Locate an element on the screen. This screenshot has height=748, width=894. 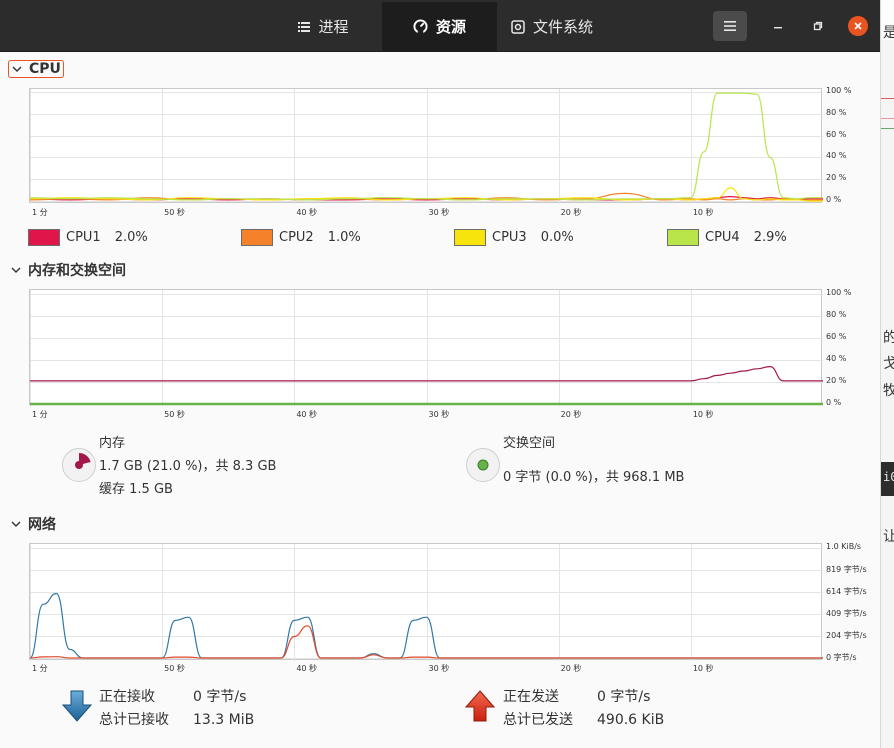
receiving-value: 0 字节/s is located at coordinates (220, 697).